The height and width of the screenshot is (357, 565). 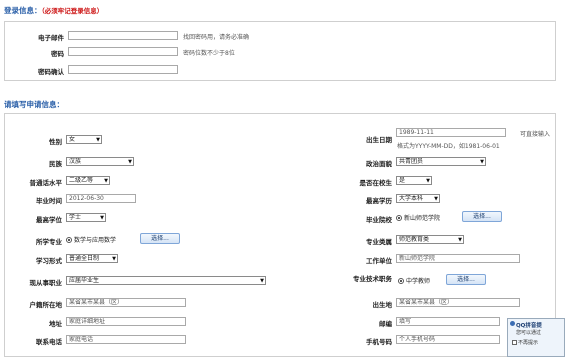 What do you see at coordinates (379, 220) in the screenshot?
I see `graduate-school-label: 毕业院校` at bounding box center [379, 220].